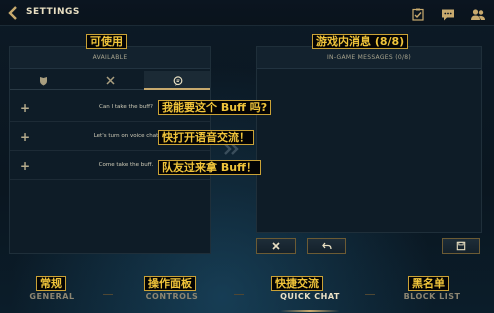  I want to click on delete-button, so click(276, 246).